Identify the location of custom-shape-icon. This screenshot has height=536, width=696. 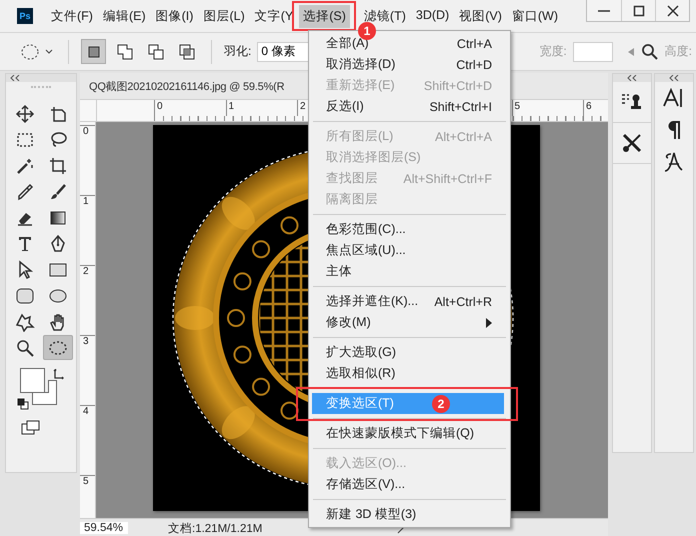
(24, 322).